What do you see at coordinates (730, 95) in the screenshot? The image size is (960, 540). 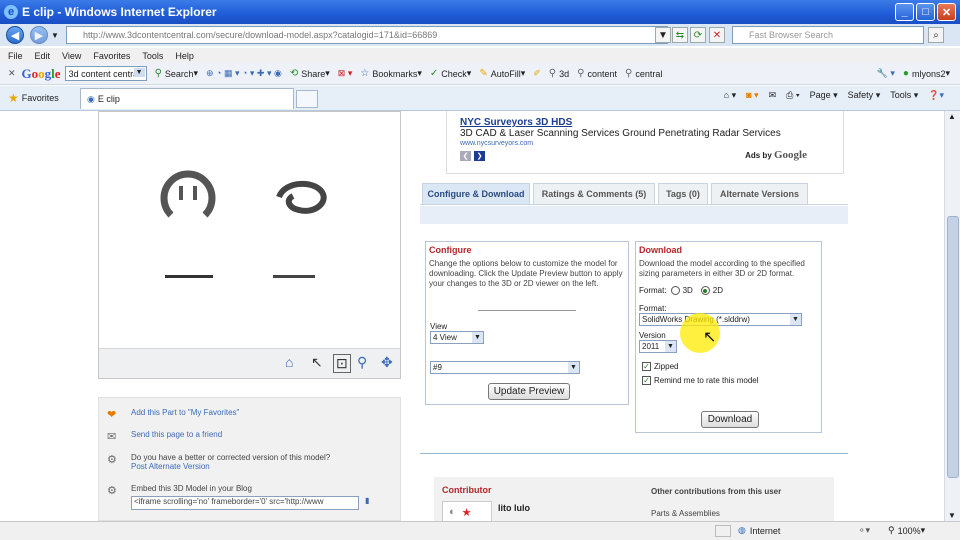 I see `home-icon: ⌂ ▾` at bounding box center [730, 95].